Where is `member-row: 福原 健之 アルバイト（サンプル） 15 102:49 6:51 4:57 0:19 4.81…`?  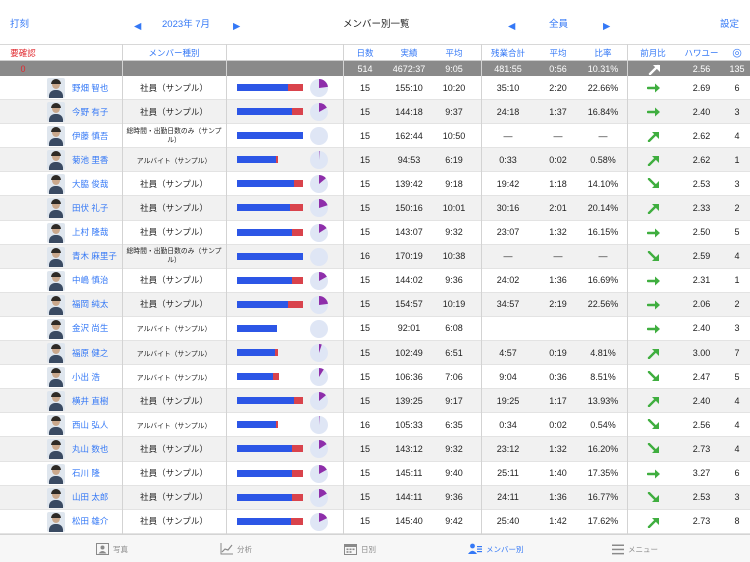
member-row: 福原 健之 アルバイト（サンプル） 15 102:49 6:51 4:57 0:19 4.81… is located at coordinates (375, 353).